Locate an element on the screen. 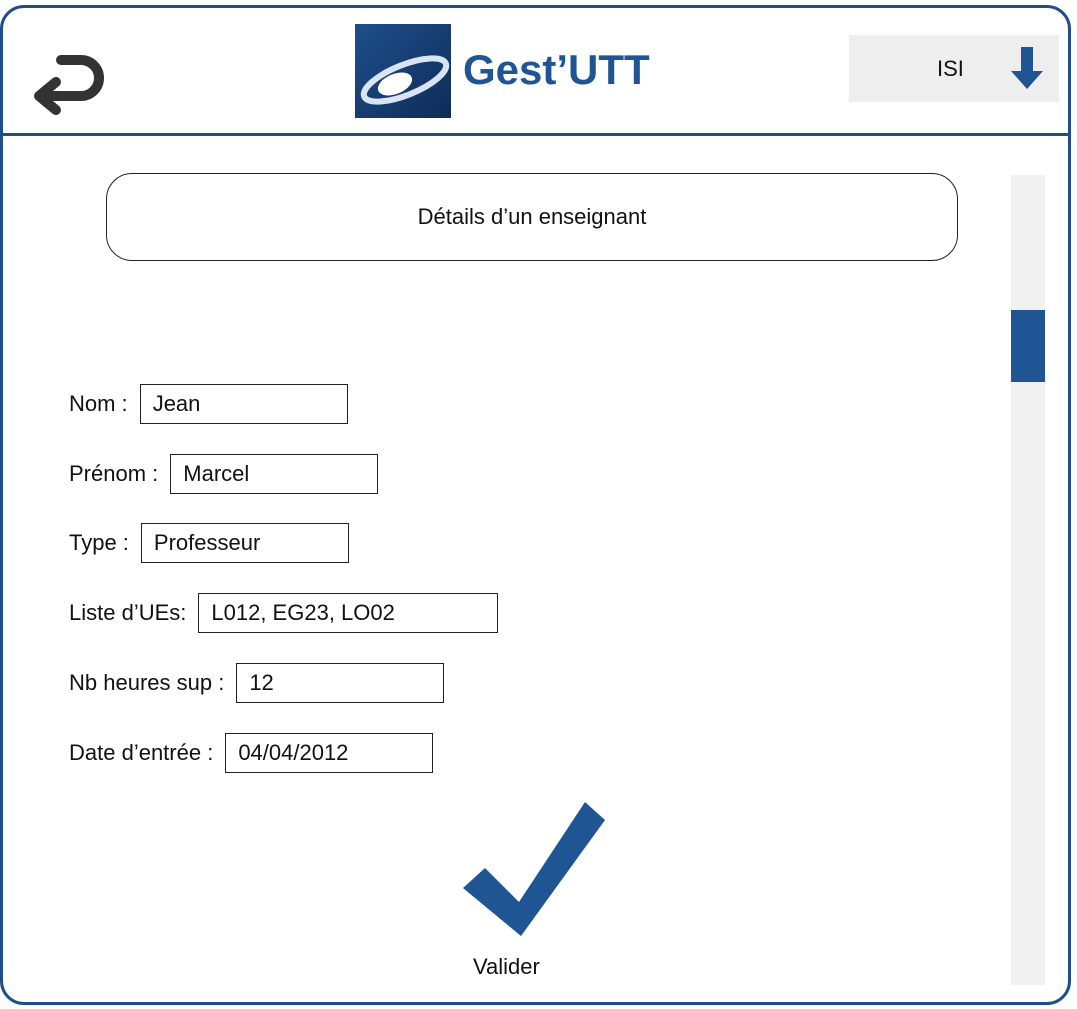 The width and height of the screenshot is (1077, 1009). validate-label: Valider is located at coordinates (506, 966).